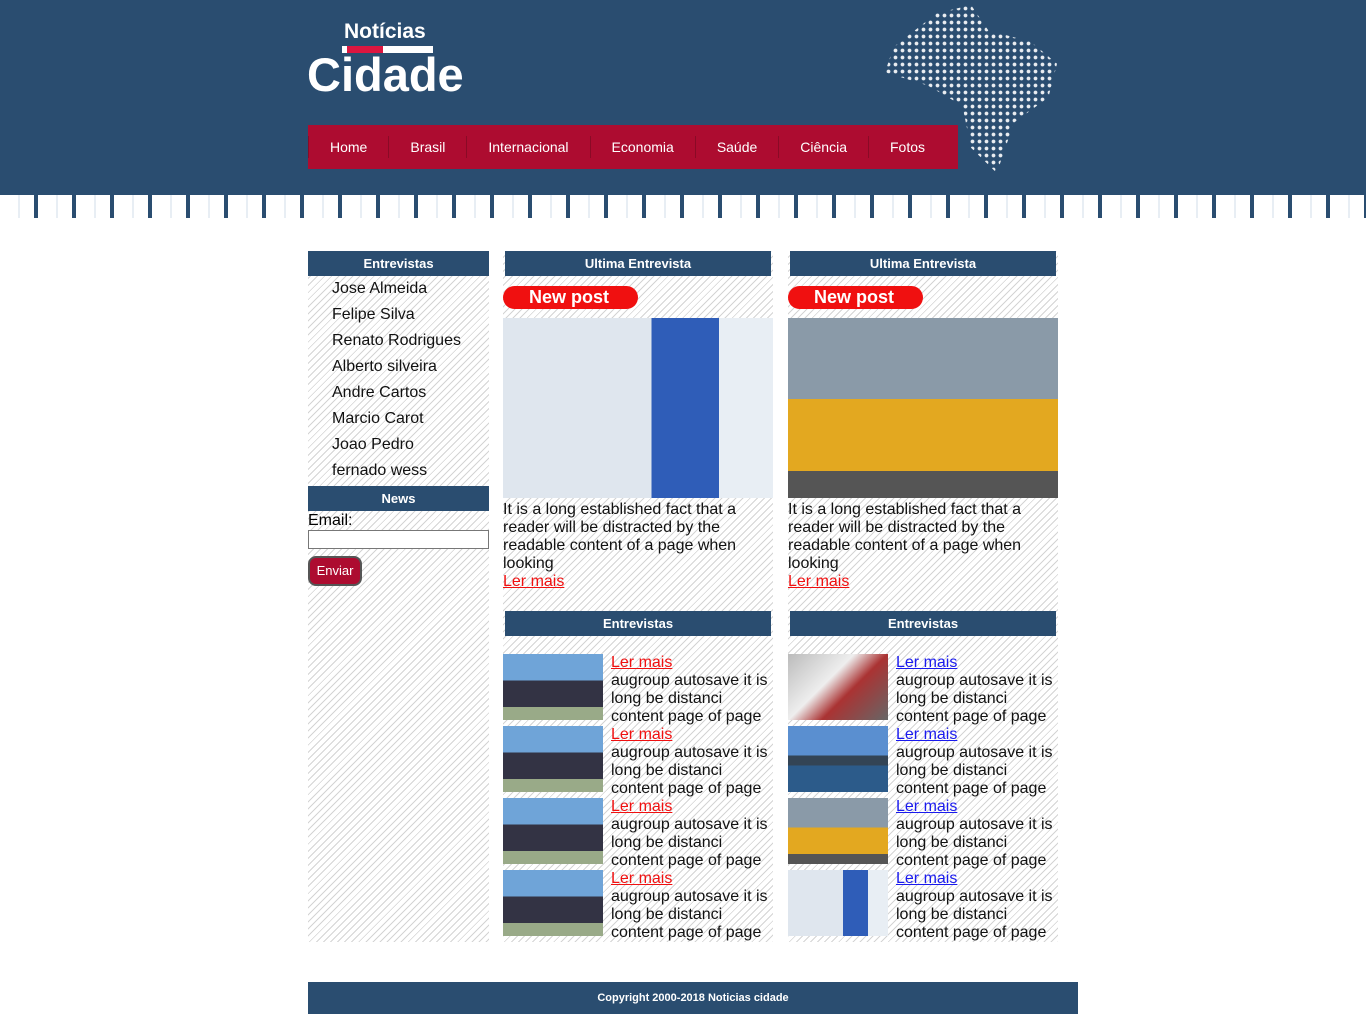 This screenshot has width=1366, height=1015. What do you see at coordinates (398, 471) in the screenshot?
I see `sidebar-item: fernado wess` at bounding box center [398, 471].